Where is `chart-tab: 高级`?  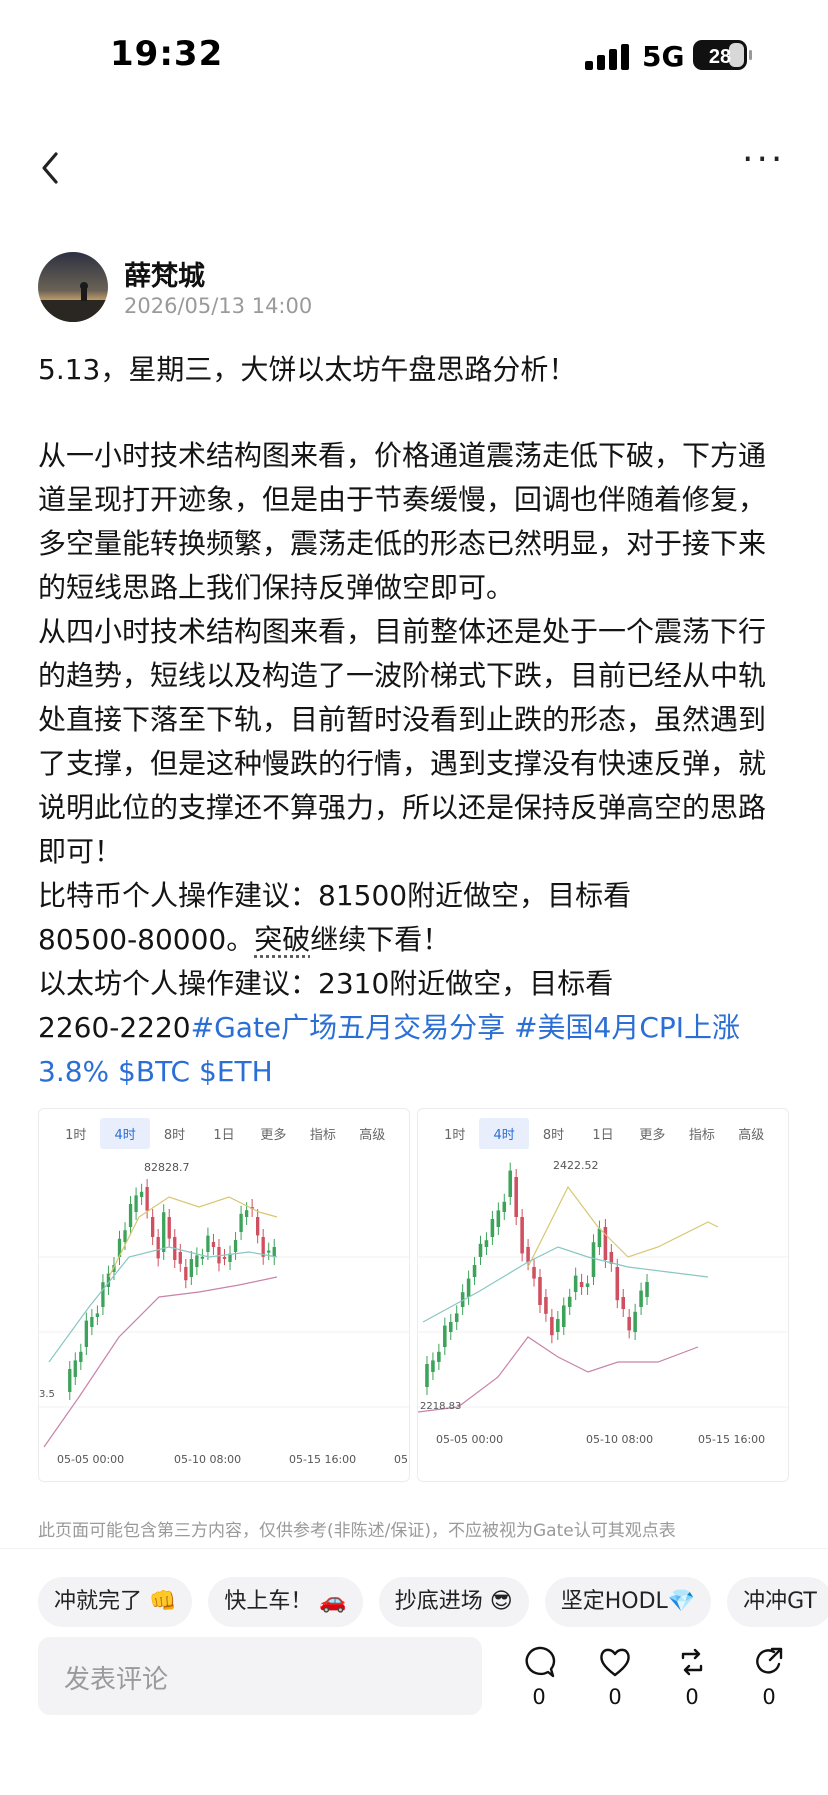 chart-tab: 高级 is located at coordinates (372, 1133).